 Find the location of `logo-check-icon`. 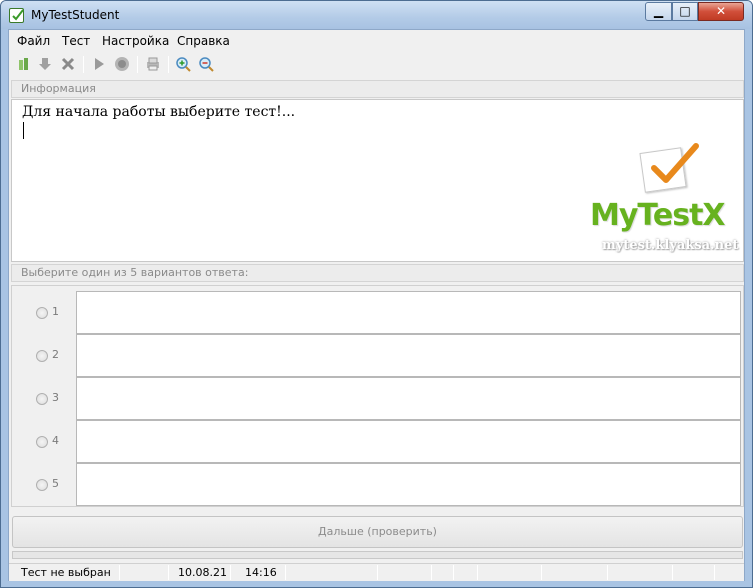

logo-check-icon is located at coordinates (675, 163).